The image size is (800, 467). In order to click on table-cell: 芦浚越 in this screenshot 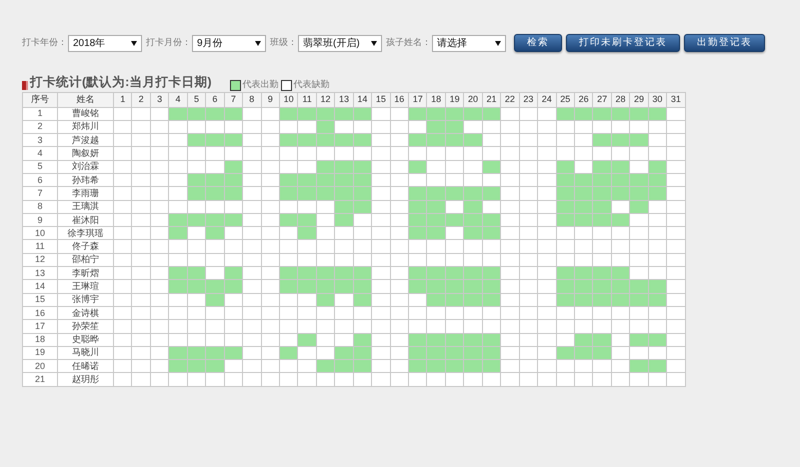, I will do `click(86, 140)`.